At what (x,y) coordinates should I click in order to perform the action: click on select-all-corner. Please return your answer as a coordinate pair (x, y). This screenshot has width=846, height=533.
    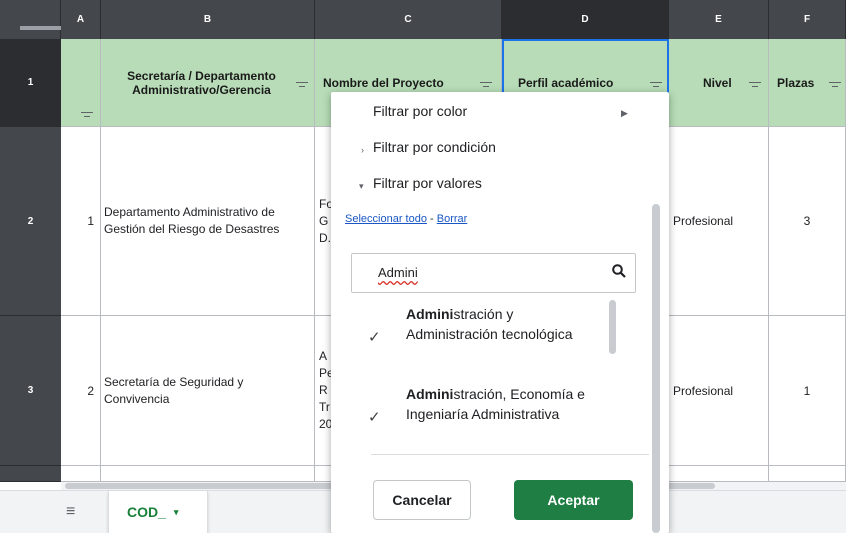
    Looking at the image, I should click on (30, 19).